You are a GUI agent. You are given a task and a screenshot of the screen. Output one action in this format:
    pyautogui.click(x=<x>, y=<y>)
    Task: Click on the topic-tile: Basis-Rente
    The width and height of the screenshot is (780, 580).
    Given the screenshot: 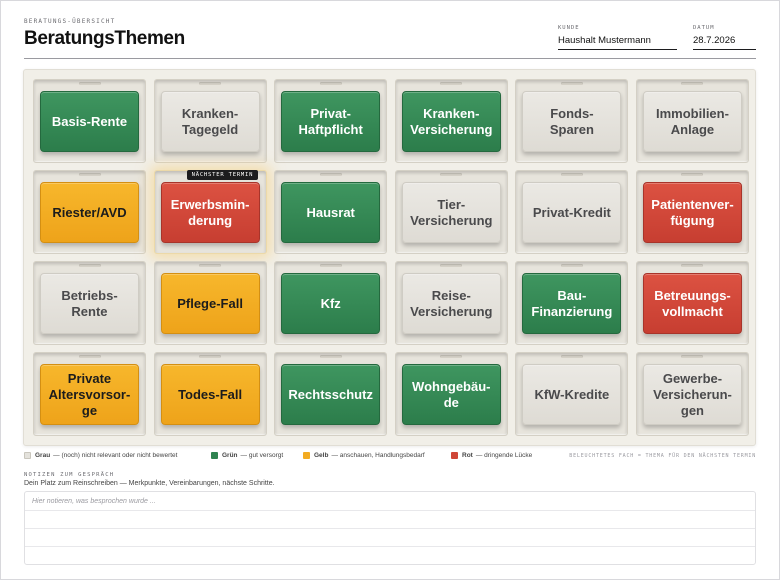 What is the action you would take?
    pyautogui.click(x=89, y=121)
    